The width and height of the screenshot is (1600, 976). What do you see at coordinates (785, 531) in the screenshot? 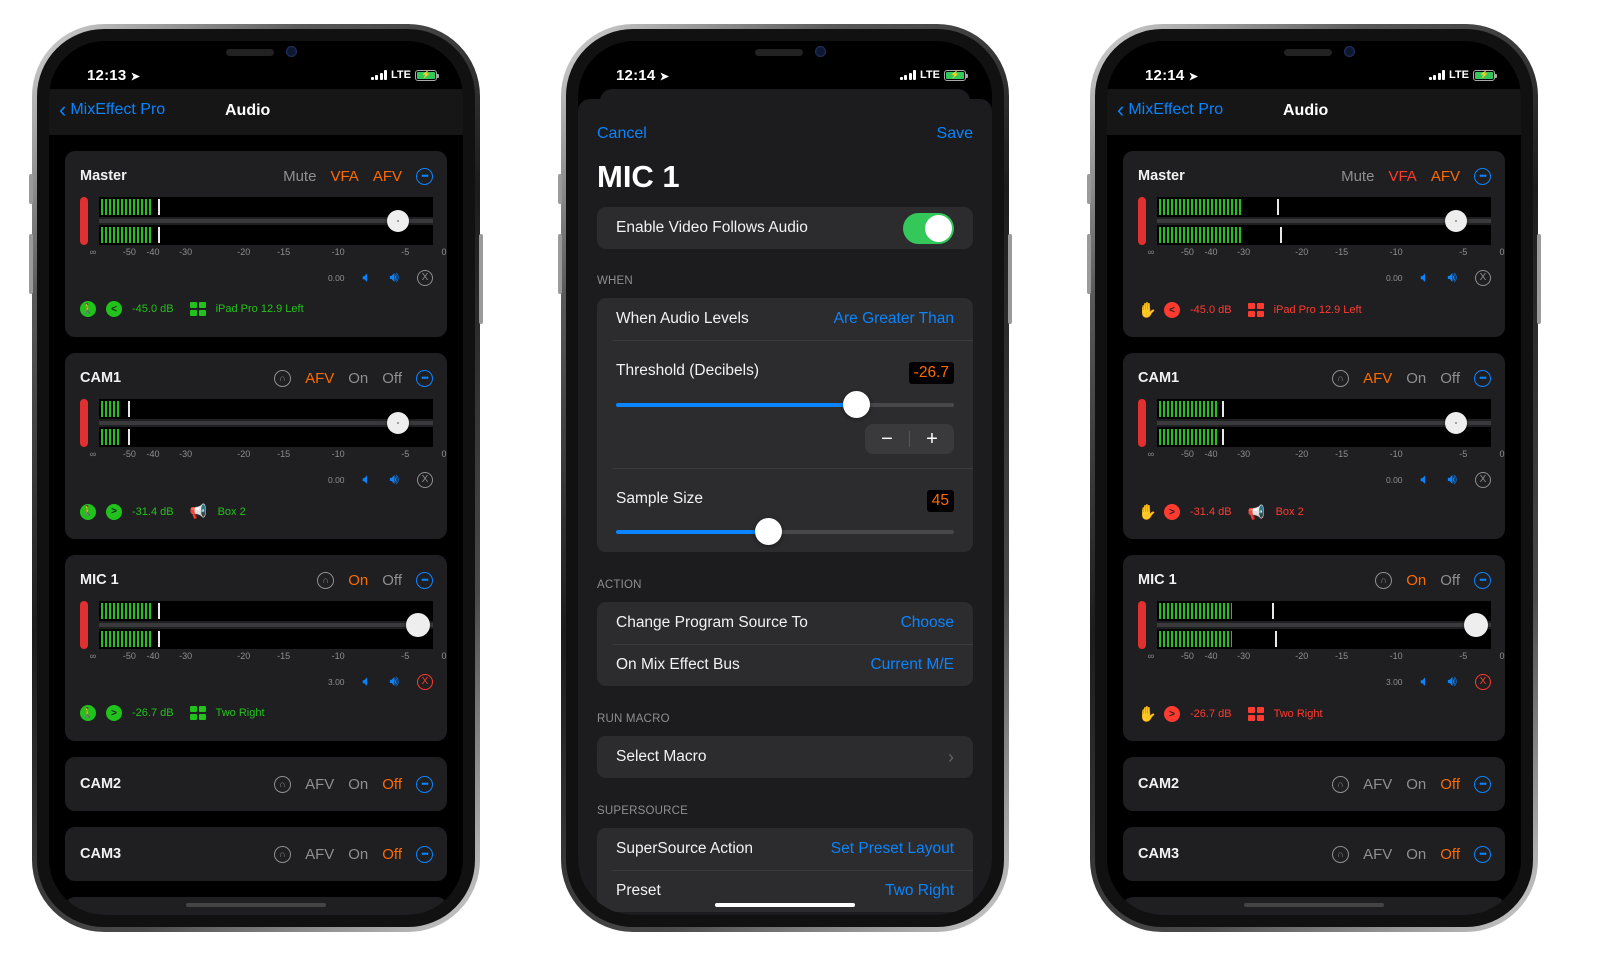
I see `sample-size-slider` at bounding box center [785, 531].